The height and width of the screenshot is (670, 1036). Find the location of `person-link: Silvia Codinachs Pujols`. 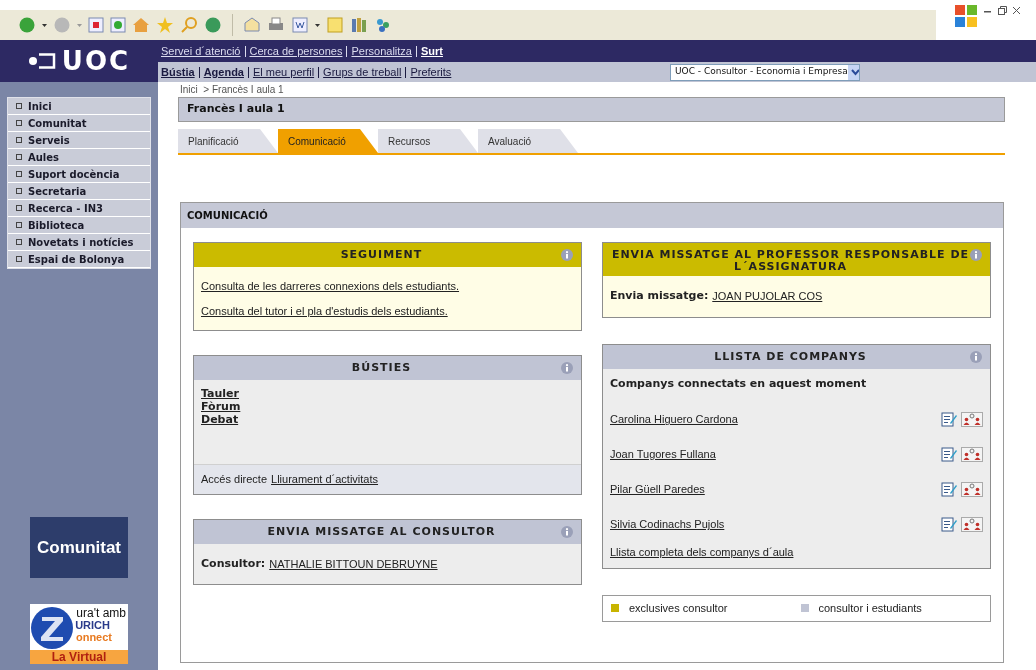

person-link: Silvia Codinachs Pujols is located at coordinates (667, 524).